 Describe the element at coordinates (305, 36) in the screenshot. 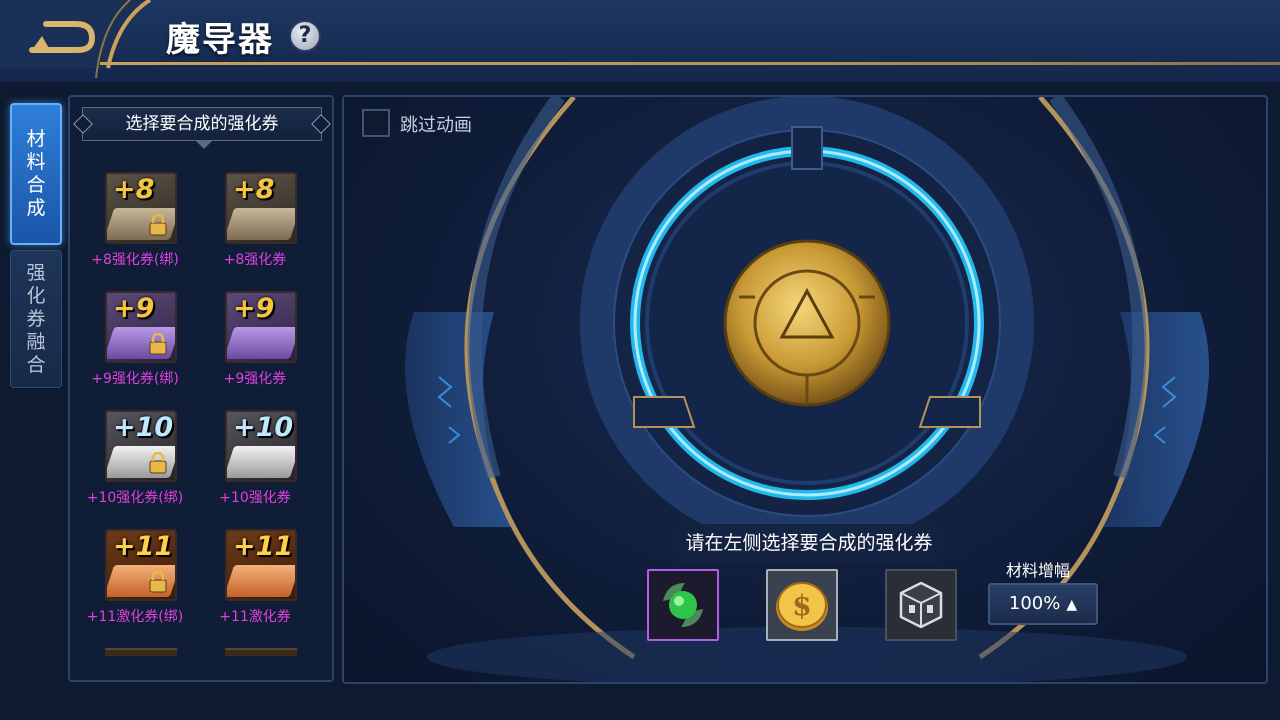

I see `help-icon: ?` at that location.